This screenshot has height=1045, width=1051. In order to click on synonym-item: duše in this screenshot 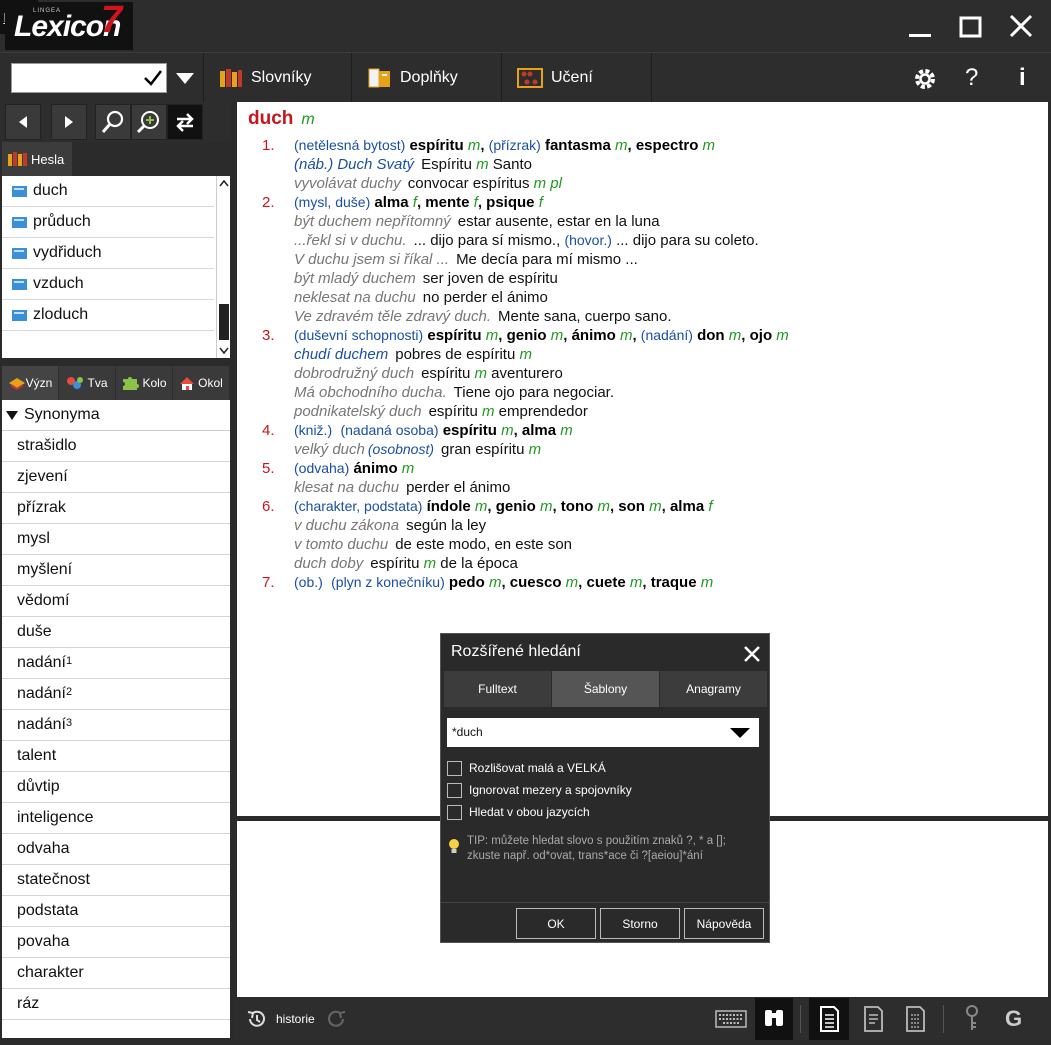, I will do `click(116, 632)`.